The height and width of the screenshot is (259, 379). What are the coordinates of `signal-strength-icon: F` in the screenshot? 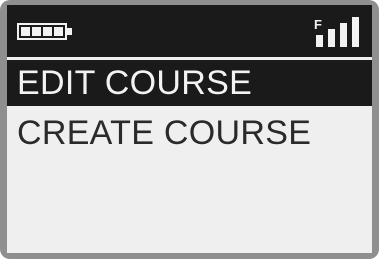 It's located at (336, 32).